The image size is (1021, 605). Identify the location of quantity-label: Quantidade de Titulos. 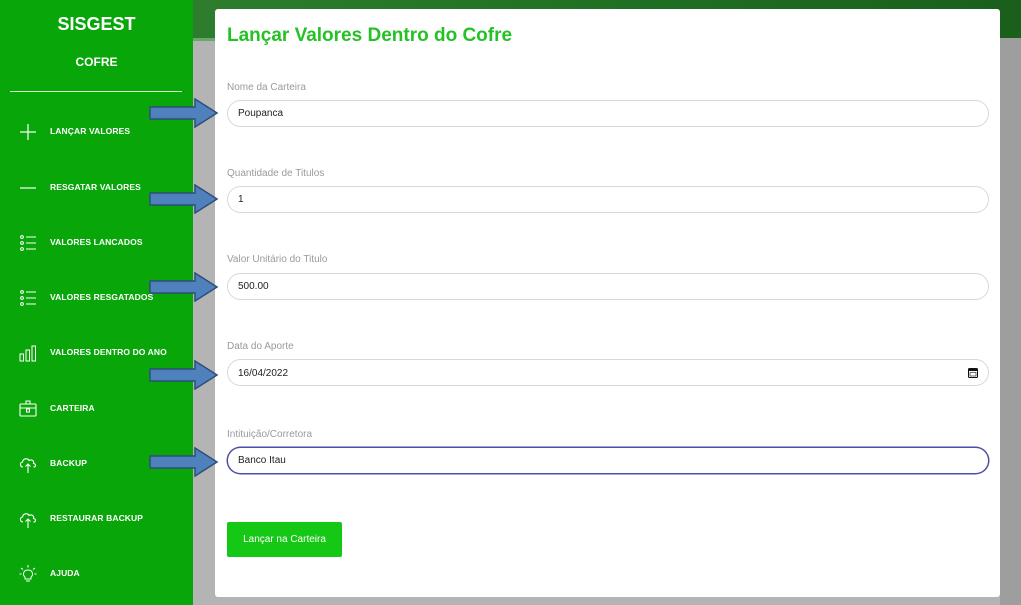
(276, 173).